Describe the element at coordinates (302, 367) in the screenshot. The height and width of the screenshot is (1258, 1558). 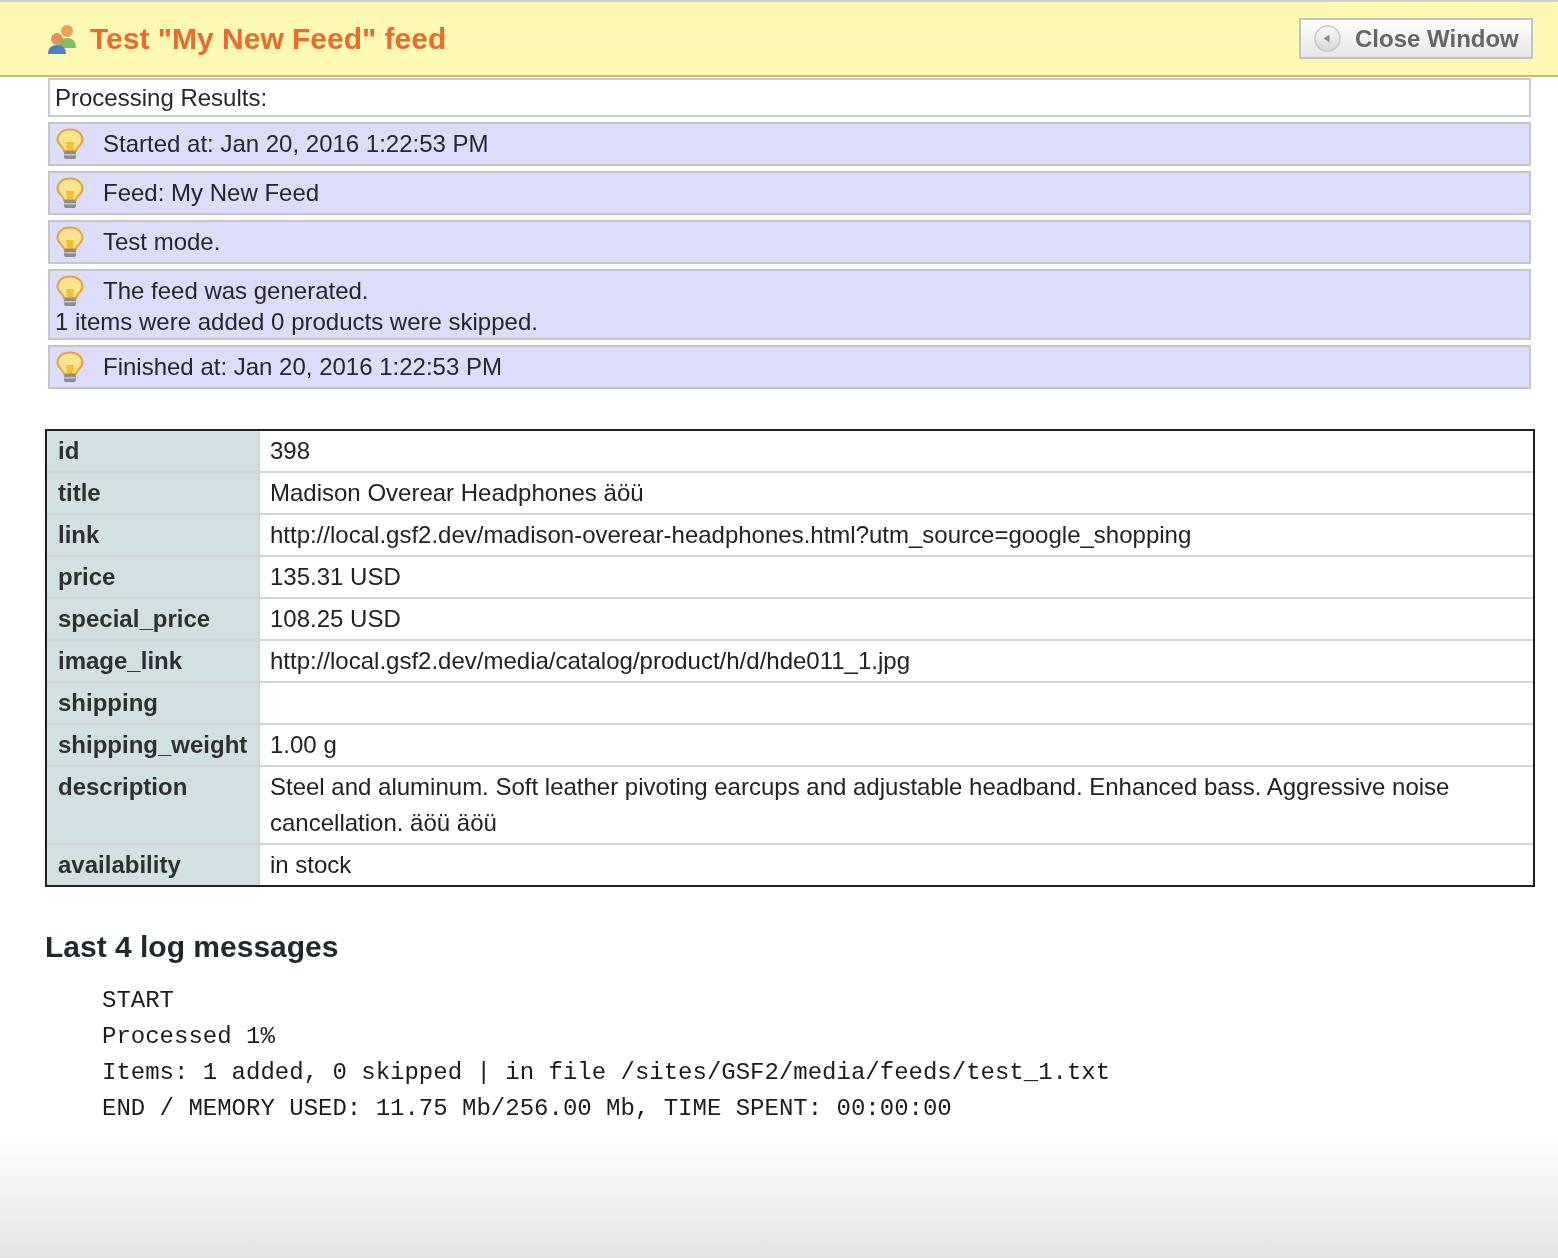
I see `message-text: Finished at: Jan 20, 2016 1:22:53 PM` at that location.